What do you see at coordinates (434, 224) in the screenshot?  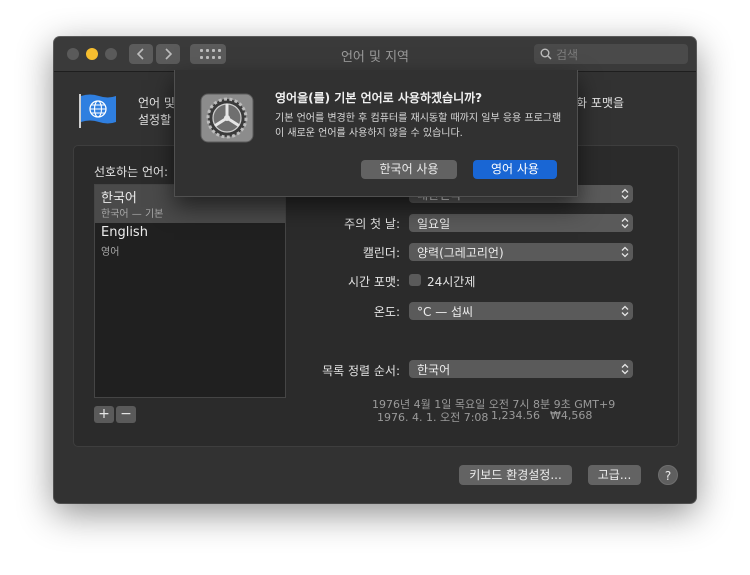 I see `first-day-value: 일요일` at bounding box center [434, 224].